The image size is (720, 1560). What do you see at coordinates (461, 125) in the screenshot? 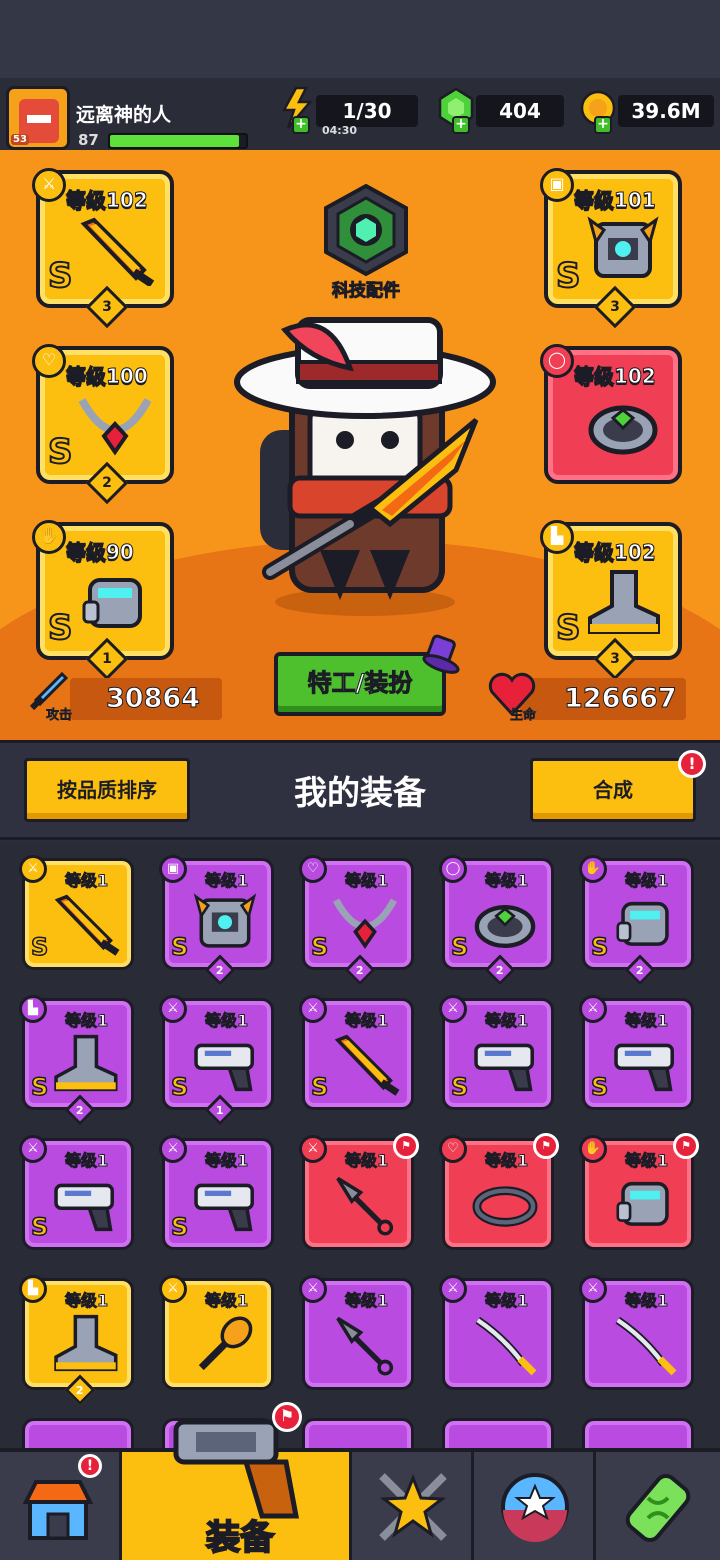
I see `gems-plus-icon: +` at bounding box center [461, 125].